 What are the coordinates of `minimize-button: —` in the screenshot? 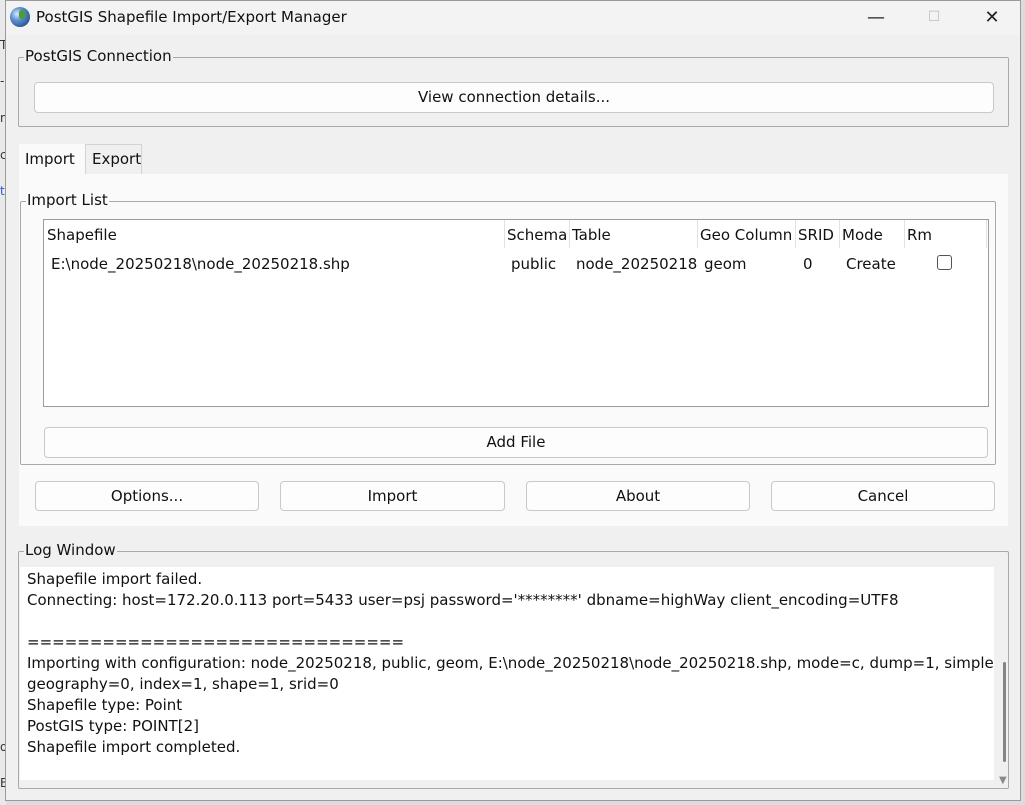 It's located at (876, 18).